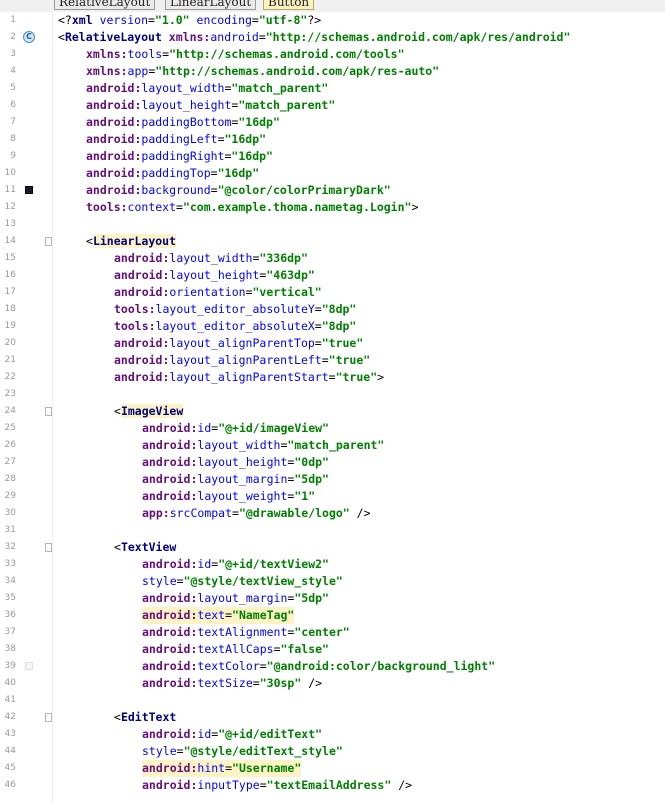  Describe the element at coordinates (289, 5) in the screenshot. I see `breadcrumb-button: Button` at that location.